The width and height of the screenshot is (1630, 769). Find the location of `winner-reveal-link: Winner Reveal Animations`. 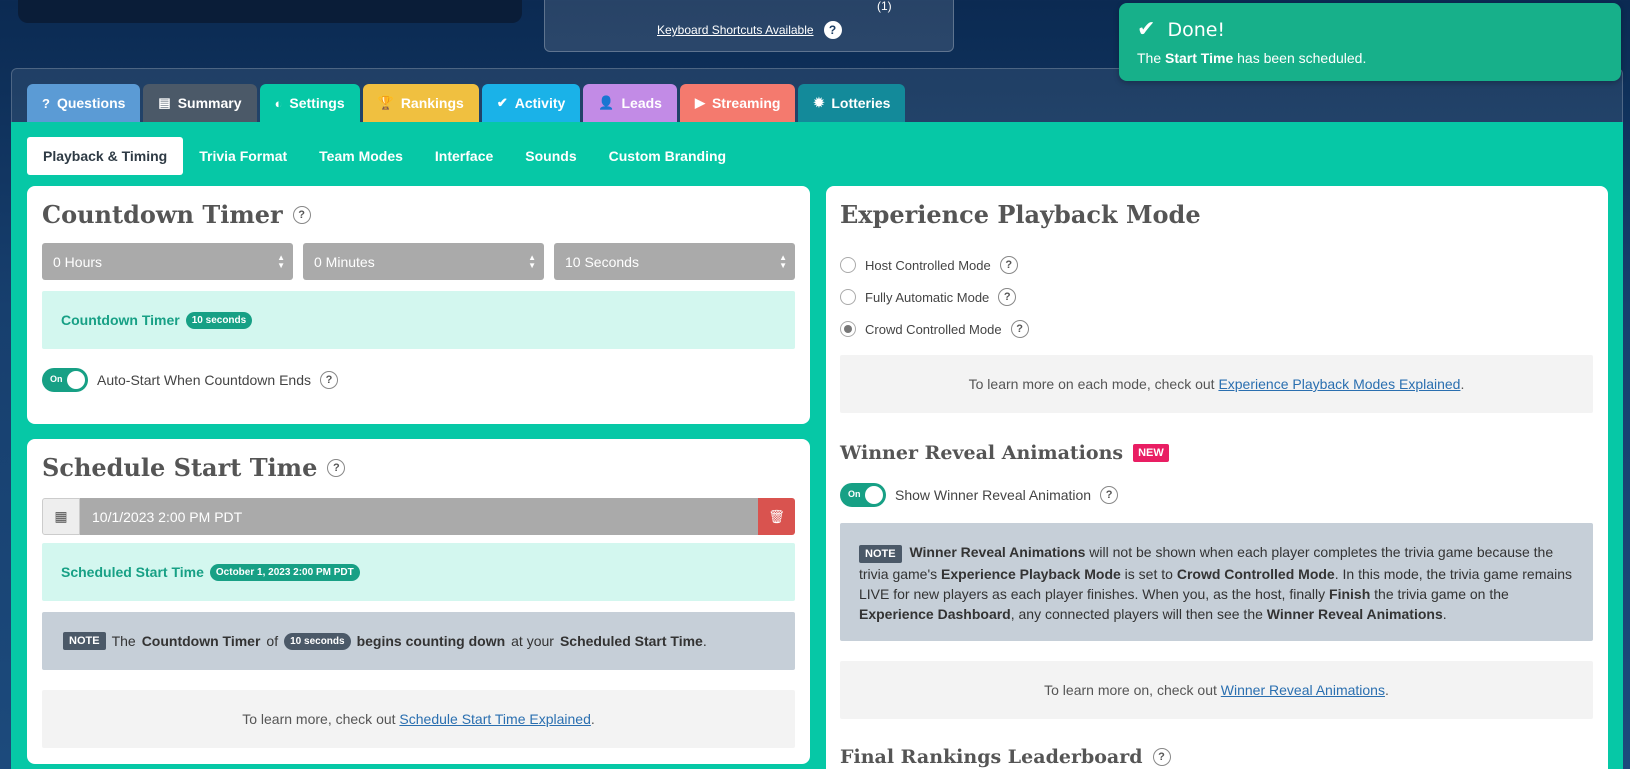

winner-reveal-link: Winner Reveal Animations is located at coordinates (1303, 690).